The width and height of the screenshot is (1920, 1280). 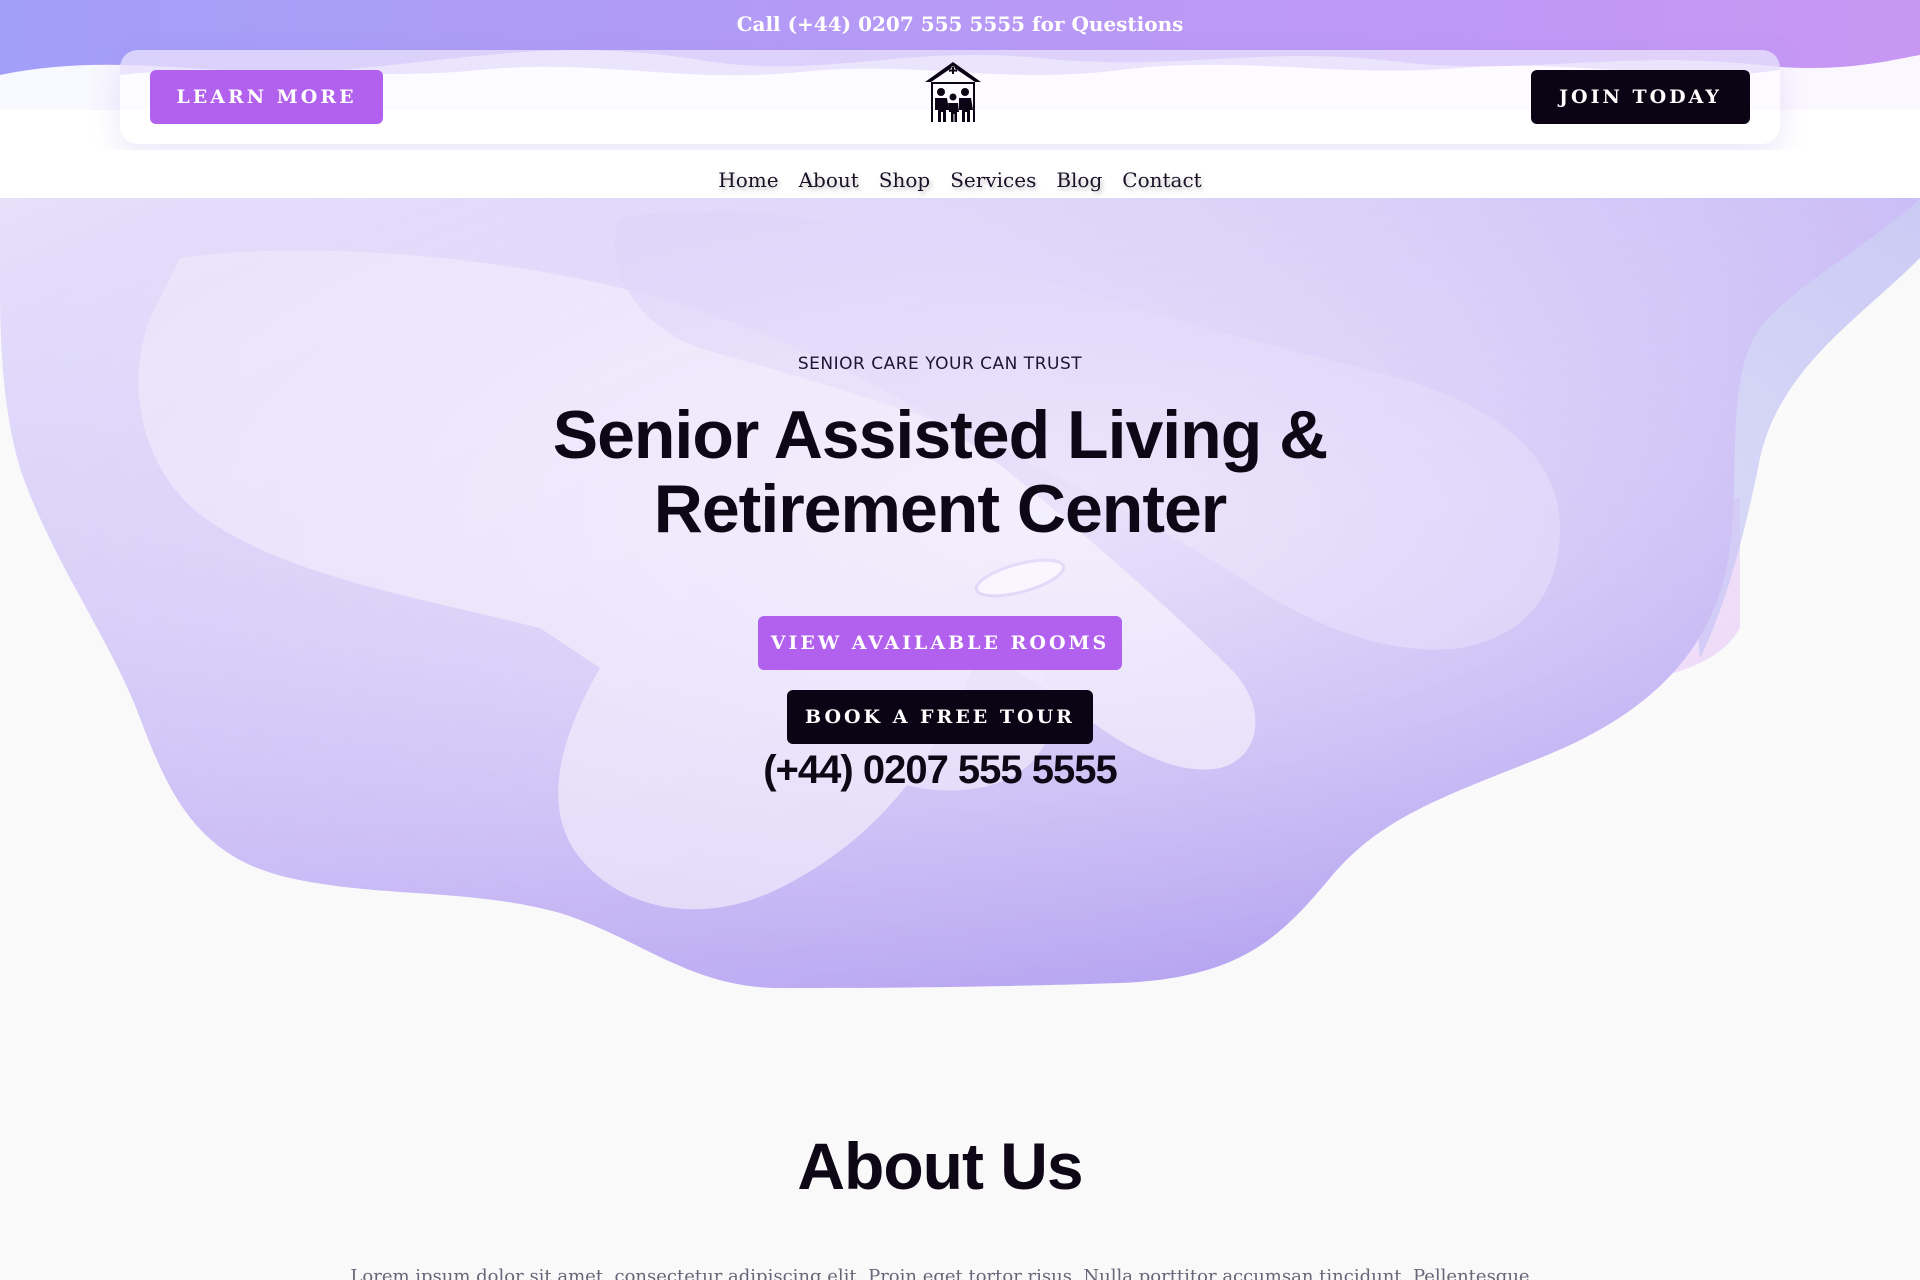 What do you see at coordinates (993, 180) in the screenshot?
I see `nav-item-services: Services` at bounding box center [993, 180].